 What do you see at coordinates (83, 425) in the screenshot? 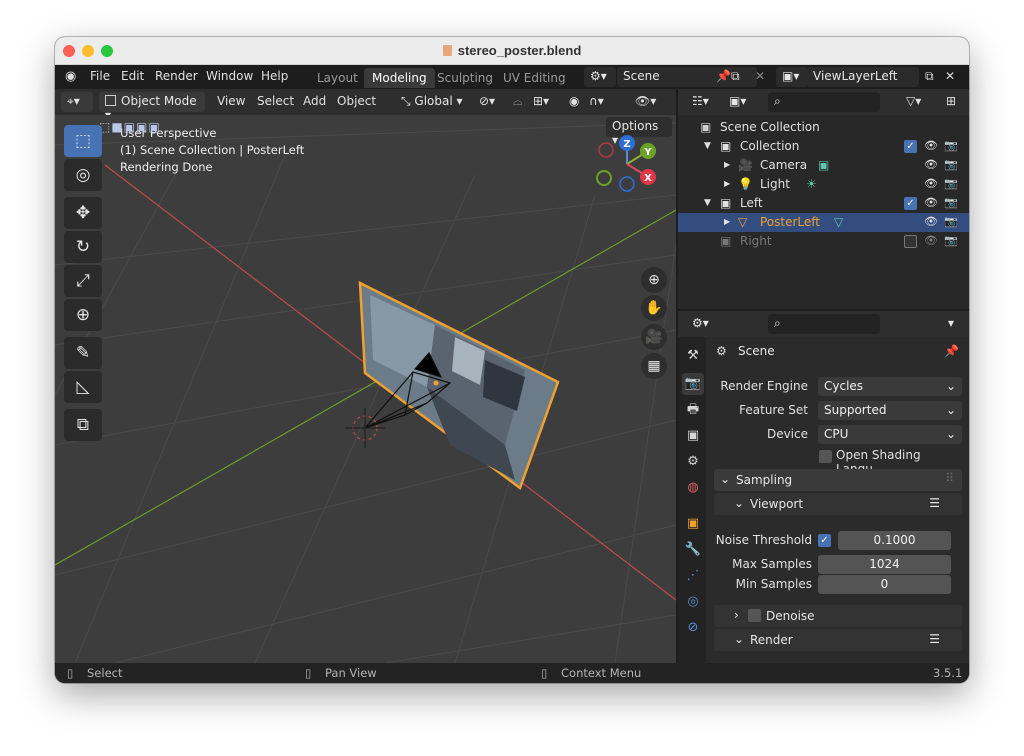
I see `add-cube-tool: ⧉` at bounding box center [83, 425].